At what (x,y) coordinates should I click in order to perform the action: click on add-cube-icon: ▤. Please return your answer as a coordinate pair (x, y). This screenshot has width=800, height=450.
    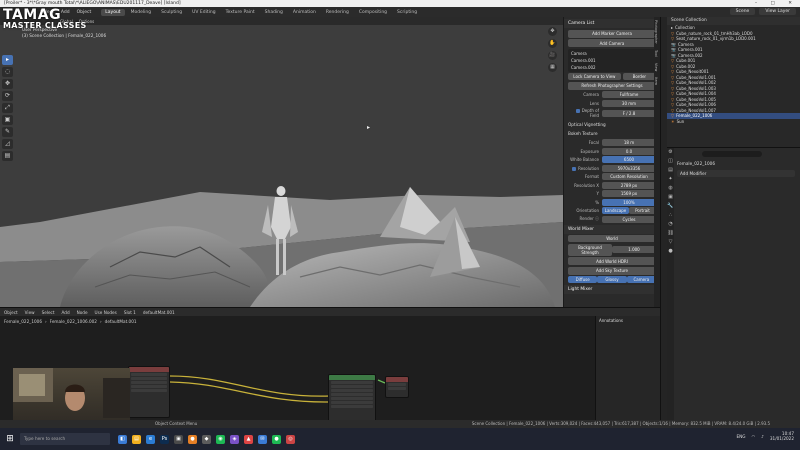
    Looking at the image, I should click on (7, 156).